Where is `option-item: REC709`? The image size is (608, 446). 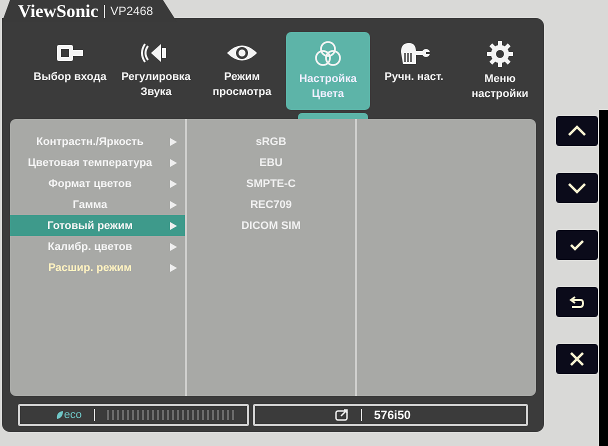 option-item: REC709 is located at coordinates (271, 205).